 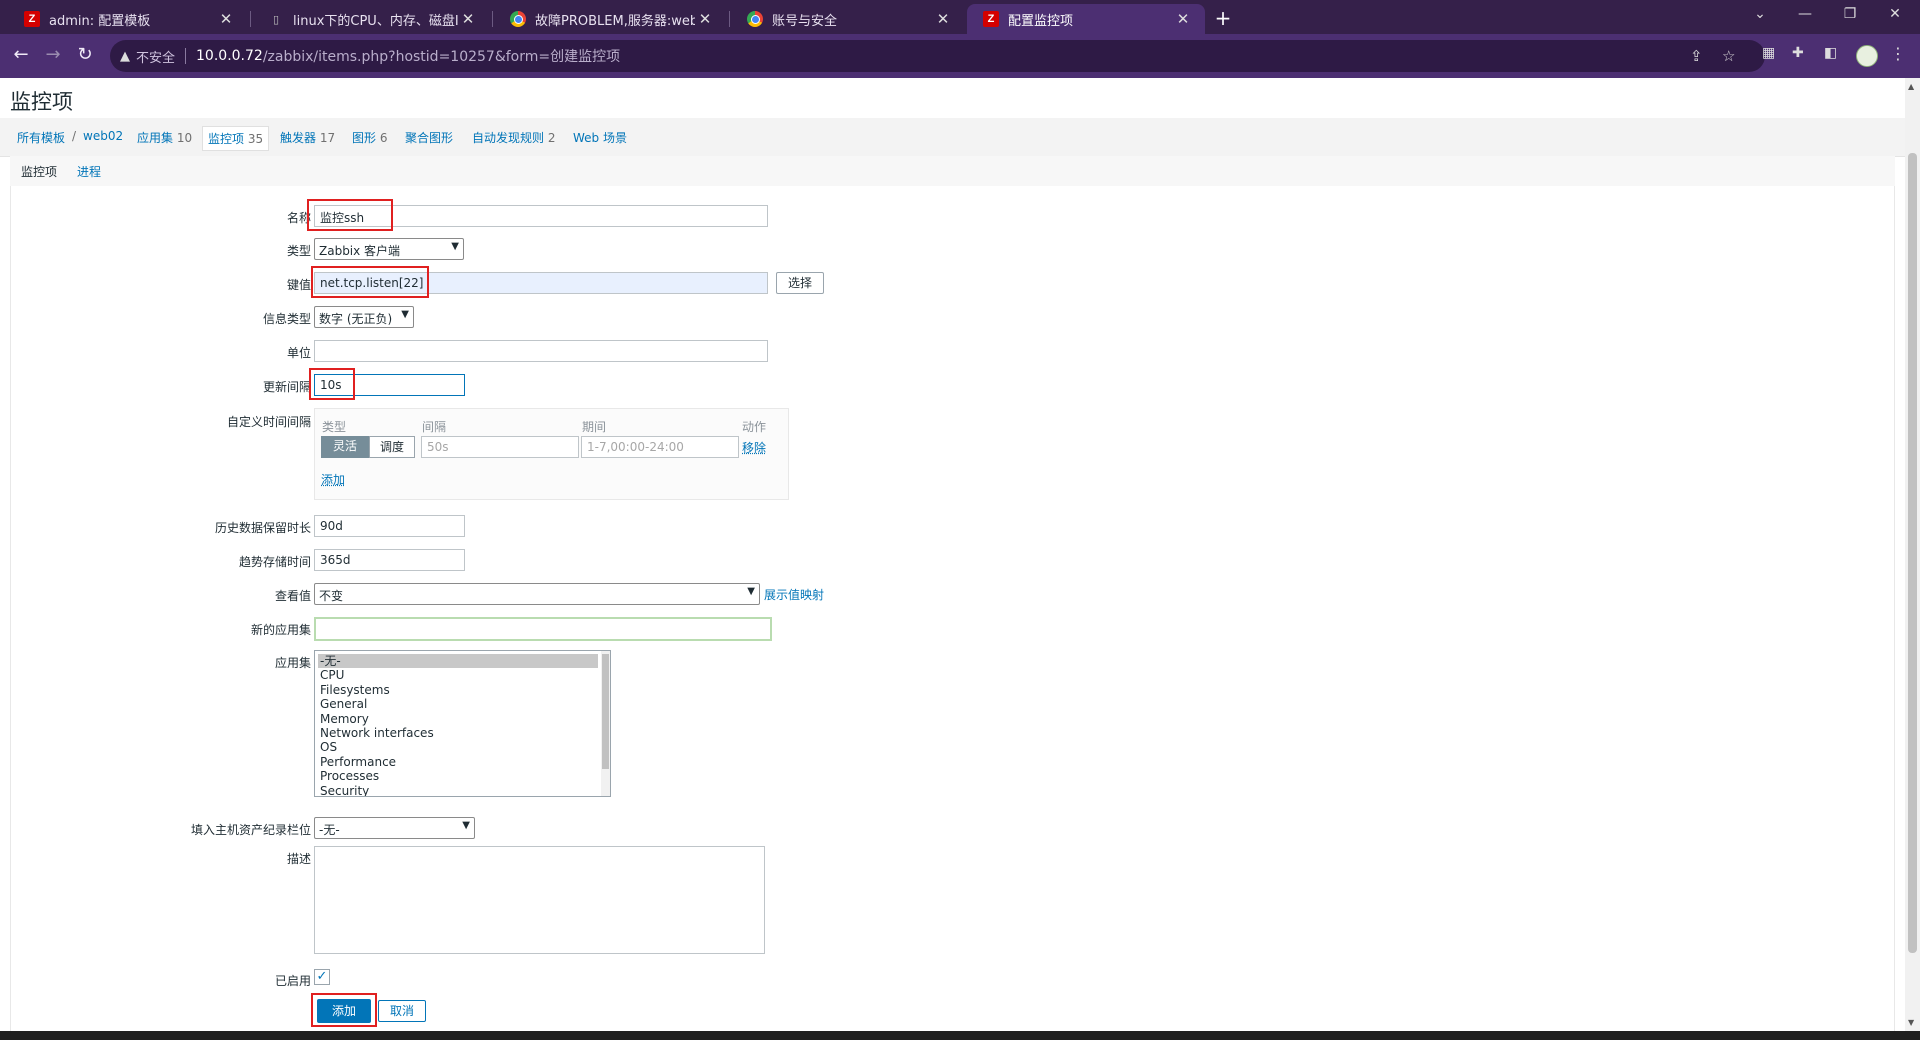 I want to click on trends-label: 趋势存储时间, so click(x=274, y=562).